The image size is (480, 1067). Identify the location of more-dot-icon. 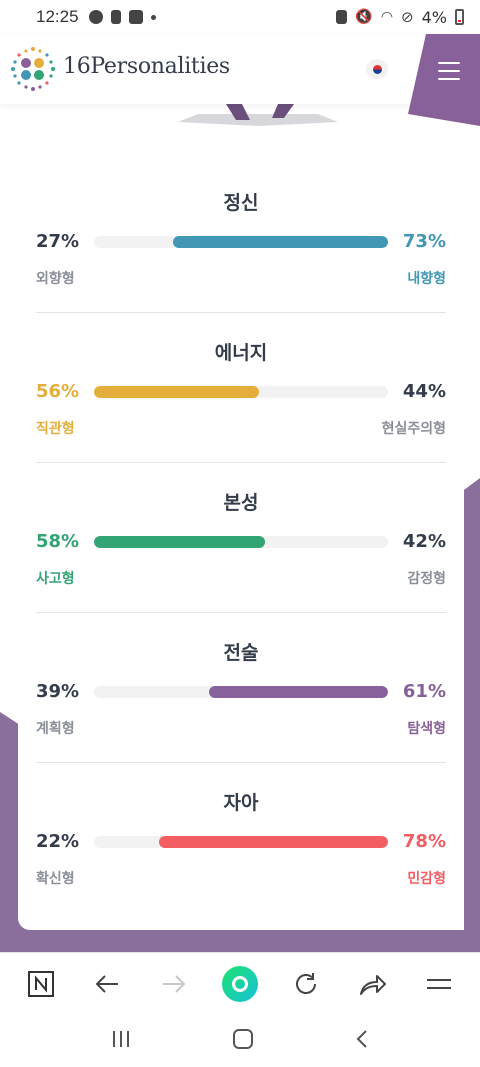
(153, 17).